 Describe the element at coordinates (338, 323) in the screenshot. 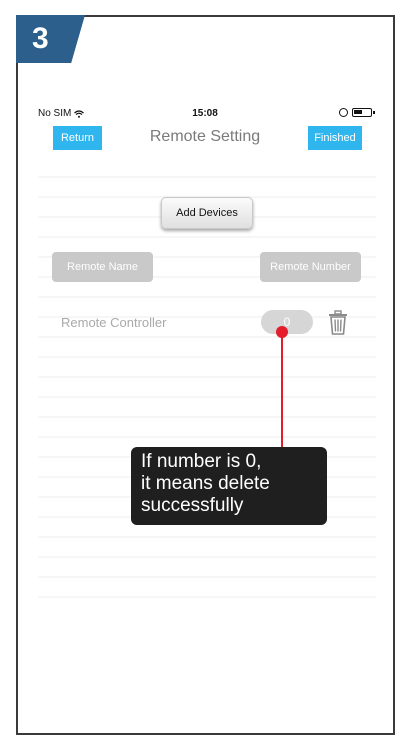

I see `trash-icon` at that location.